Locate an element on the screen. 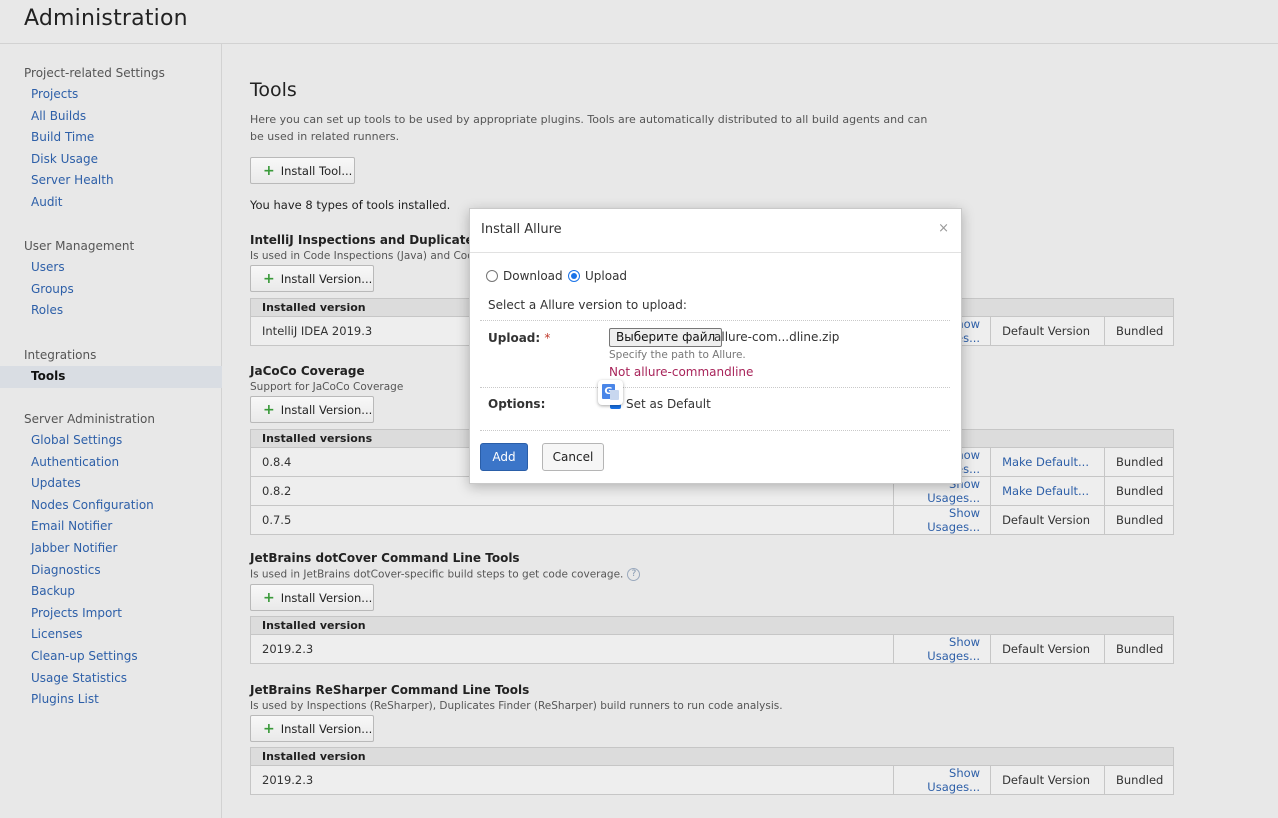  sidebar-item-build-time: Build Time is located at coordinates (111, 138).